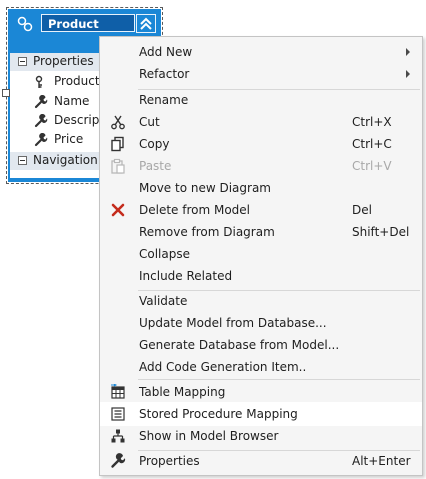 This screenshot has height=479, width=426. What do you see at coordinates (117, 144) in the screenshot?
I see `copy-icon` at bounding box center [117, 144].